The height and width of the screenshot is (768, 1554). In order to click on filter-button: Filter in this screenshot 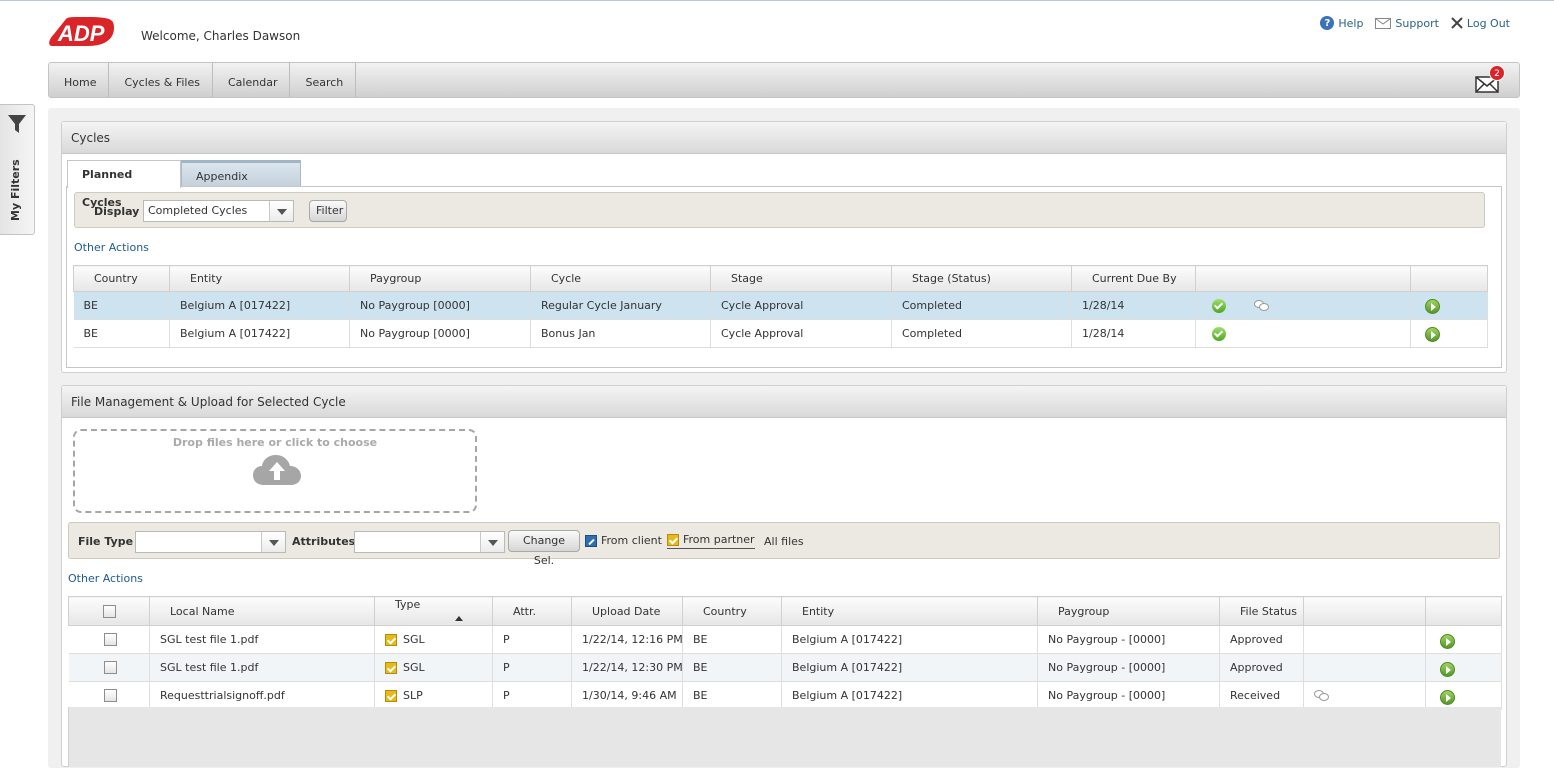, I will do `click(328, 211)`.